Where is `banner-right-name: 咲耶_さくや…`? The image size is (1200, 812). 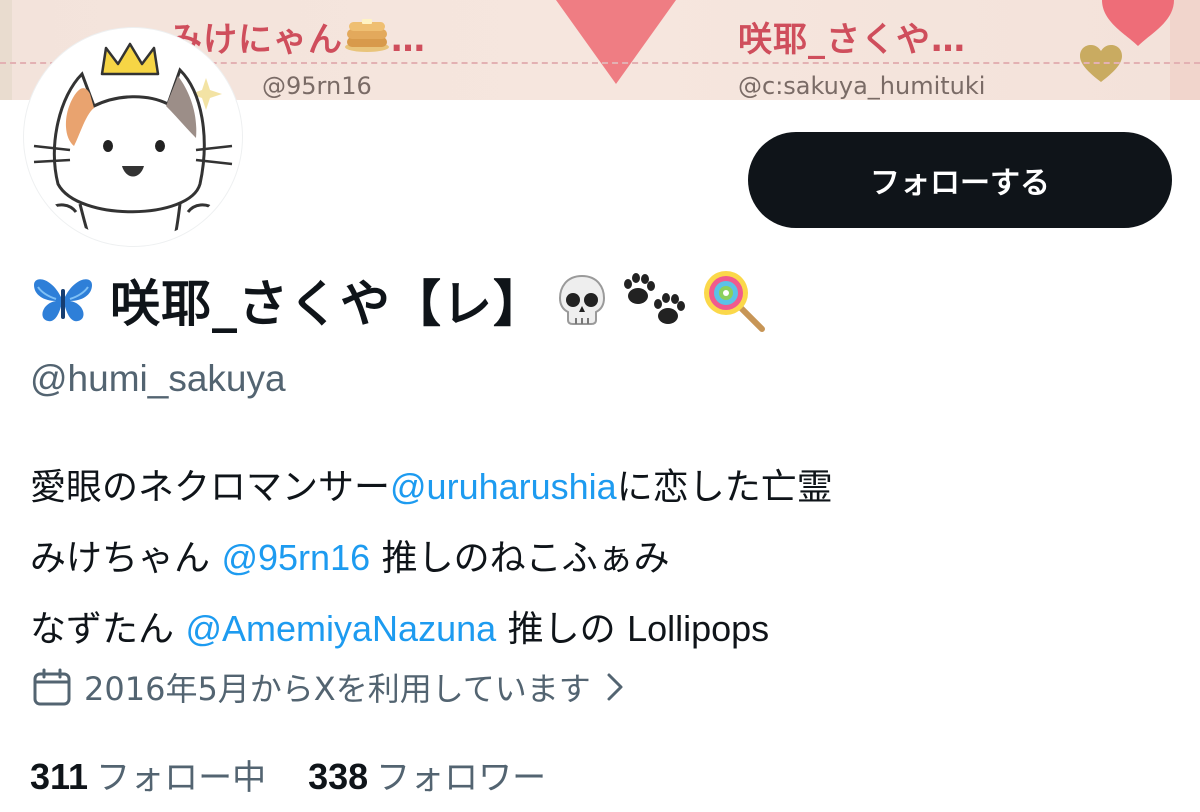 banner-right-name: 咲耶_さくや… is located at coordinates (852, 40).